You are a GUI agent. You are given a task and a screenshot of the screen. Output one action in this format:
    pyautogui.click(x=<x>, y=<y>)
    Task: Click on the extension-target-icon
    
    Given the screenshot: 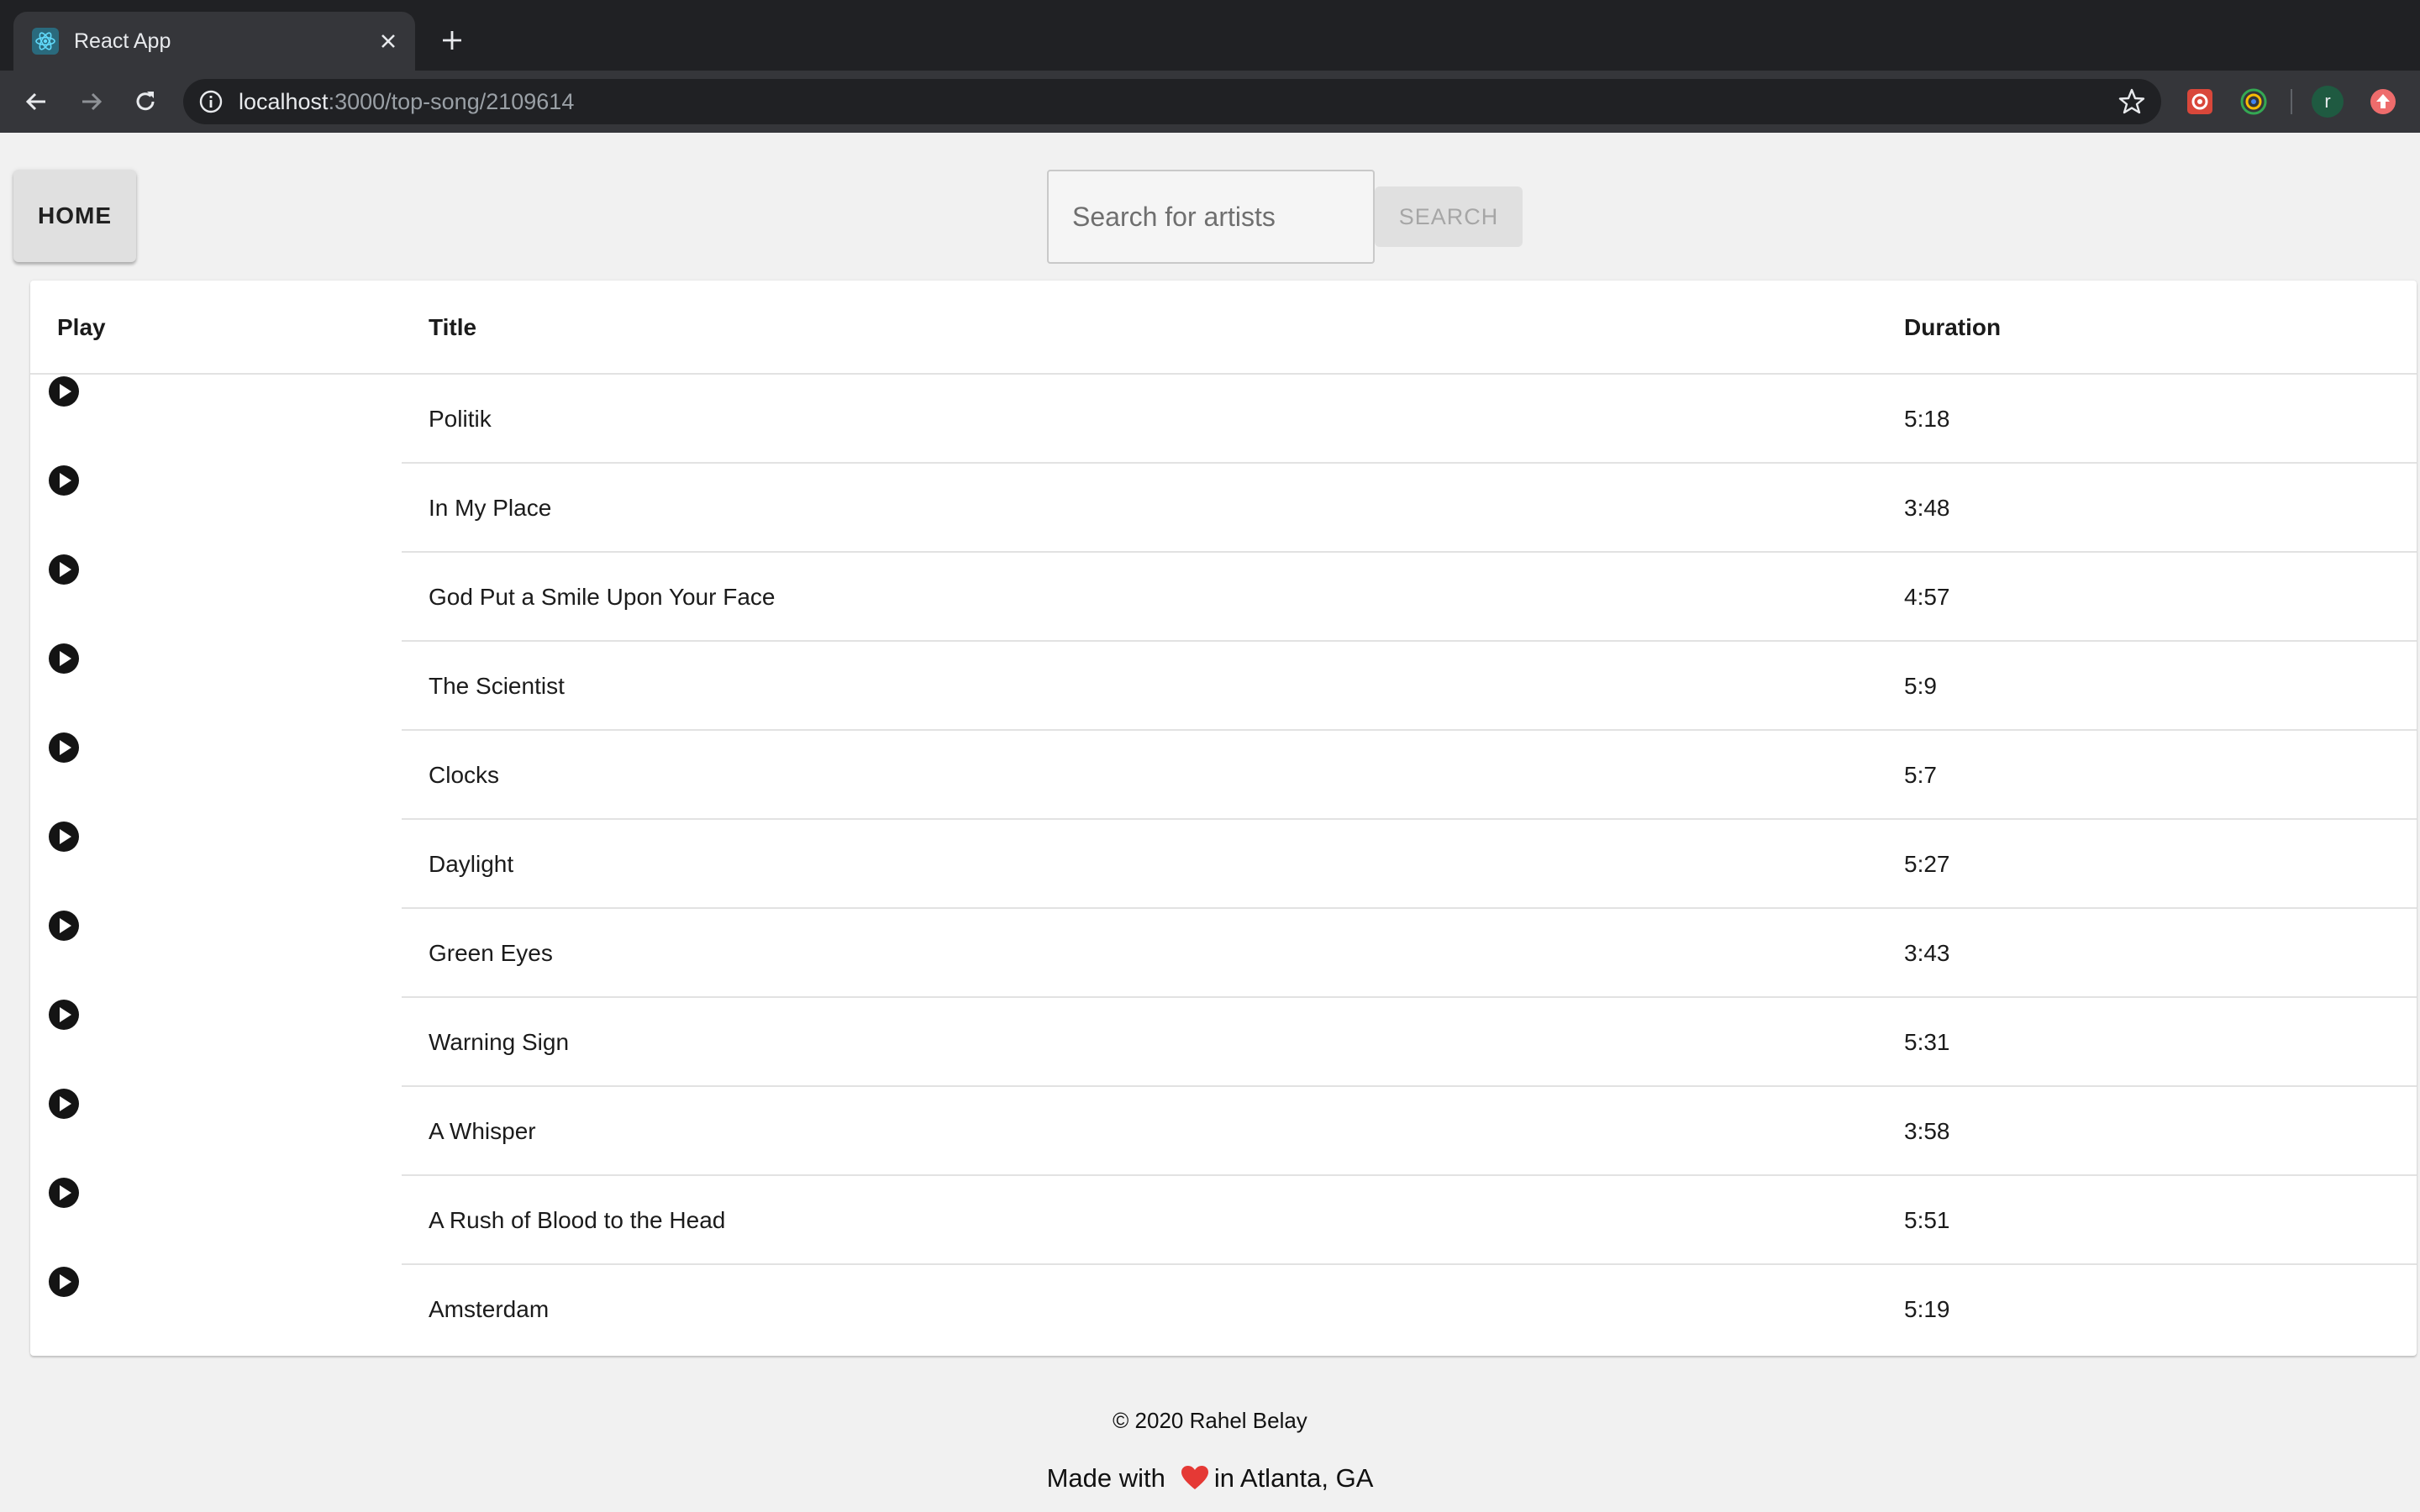 What is the action you would take?
    pyautogui.click(x=2253, y=101)
    